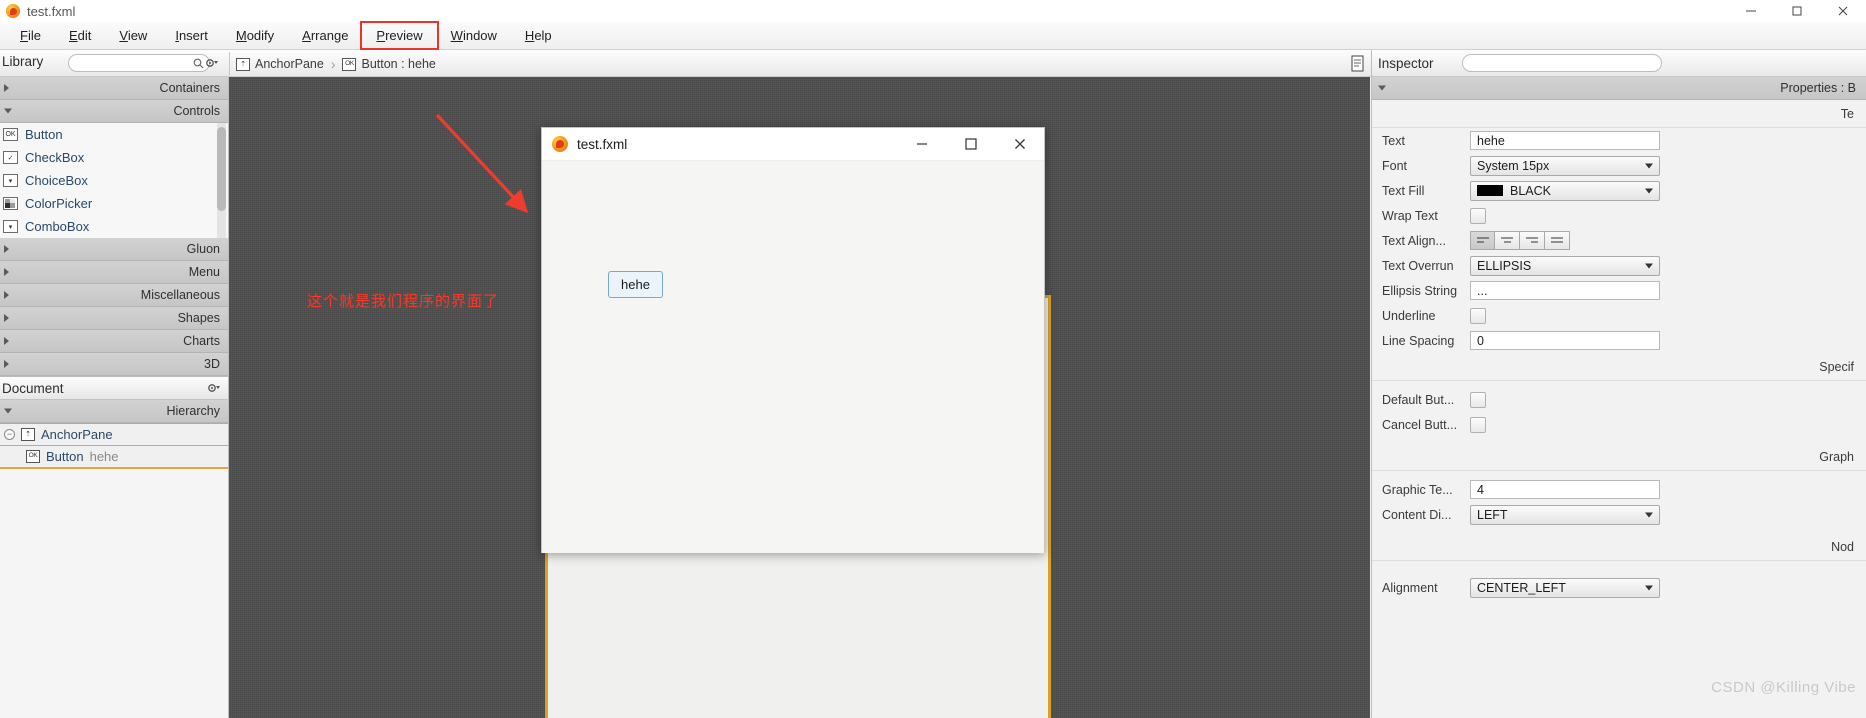 The width and height of the screenshot is (1866, 718). What do you see at coordinates (921, 144) in the screenshot?
I see `preview-minimize-icon` at bounding box center [921, 144].